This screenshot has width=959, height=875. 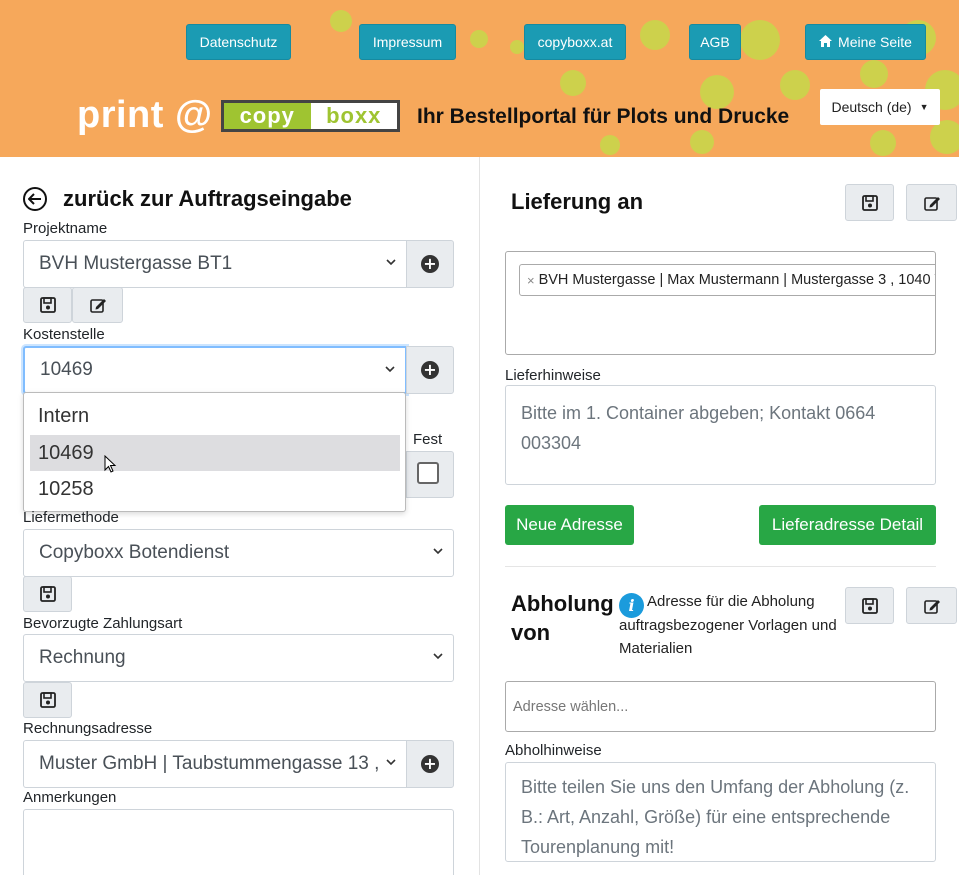 What do you see at coordinates (65, 228) in the screenshot?
I see `projektname-label: Projektname` at bounding box center [65, 228].